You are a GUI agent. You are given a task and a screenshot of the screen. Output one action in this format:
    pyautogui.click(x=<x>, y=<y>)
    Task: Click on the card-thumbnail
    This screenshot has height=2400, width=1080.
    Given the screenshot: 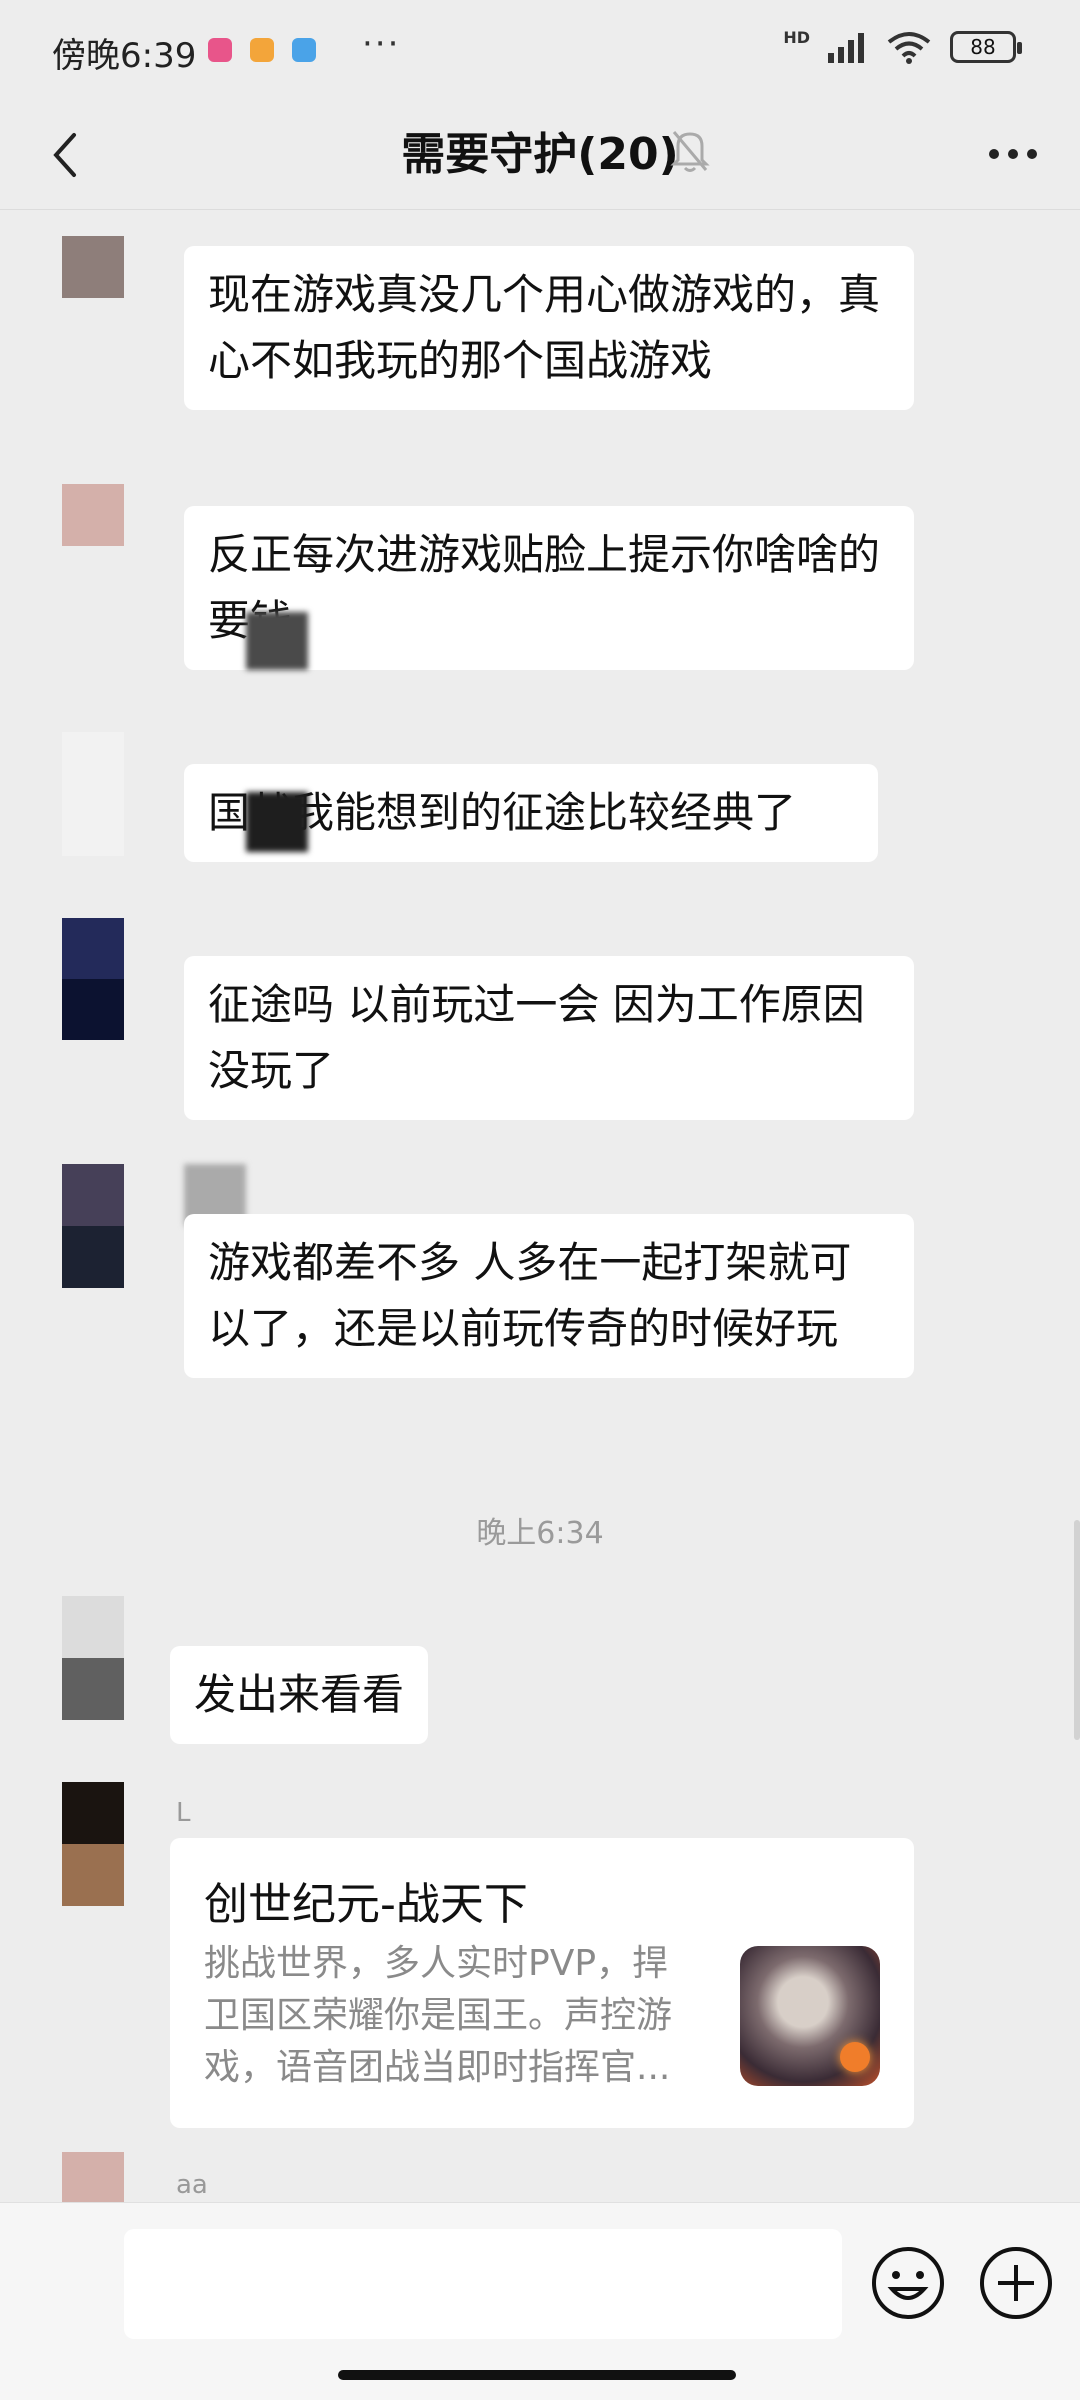 What is the action you would take?
    pyautogui.click(x=810, y=2016)
    